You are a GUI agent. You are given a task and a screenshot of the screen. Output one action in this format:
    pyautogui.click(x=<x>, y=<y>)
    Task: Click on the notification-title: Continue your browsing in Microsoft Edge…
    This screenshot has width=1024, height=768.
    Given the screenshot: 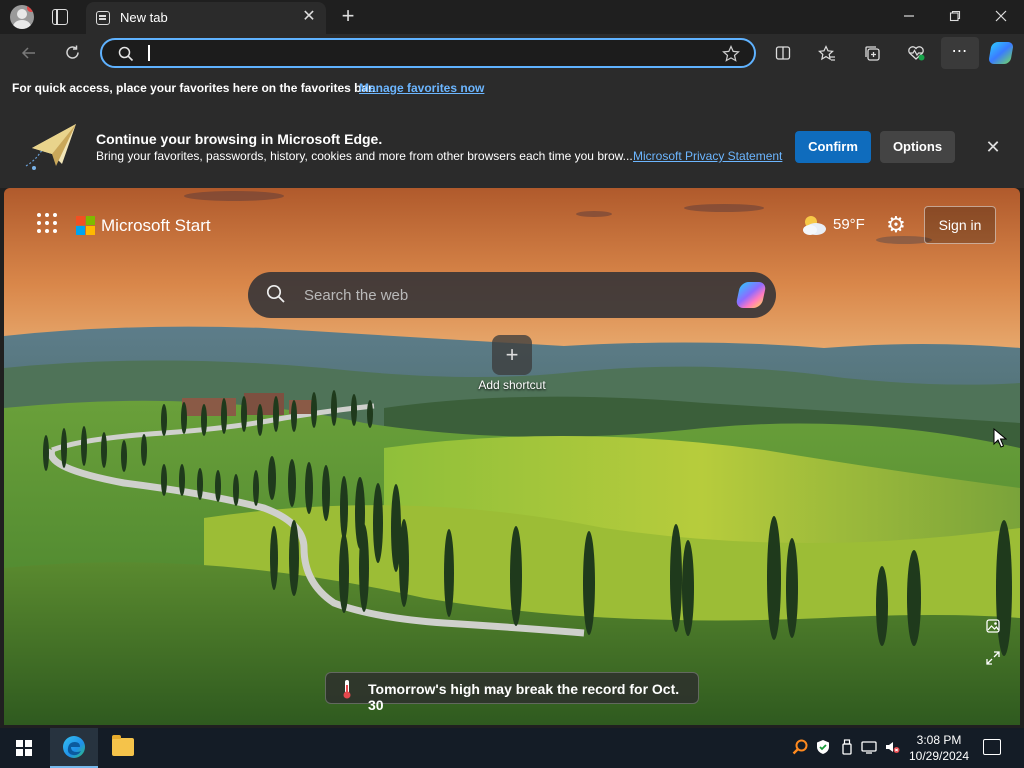 What is the action you would take?
    pyautogui.click(x=239, y=139)
    